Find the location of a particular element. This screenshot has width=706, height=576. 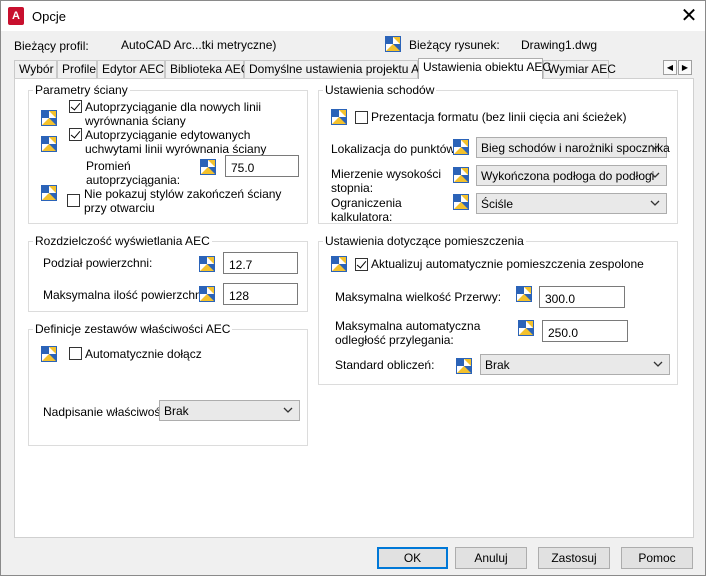

riser-measure-value: Wykończona podłoga do podłogi is located at coordinates (568, 176).